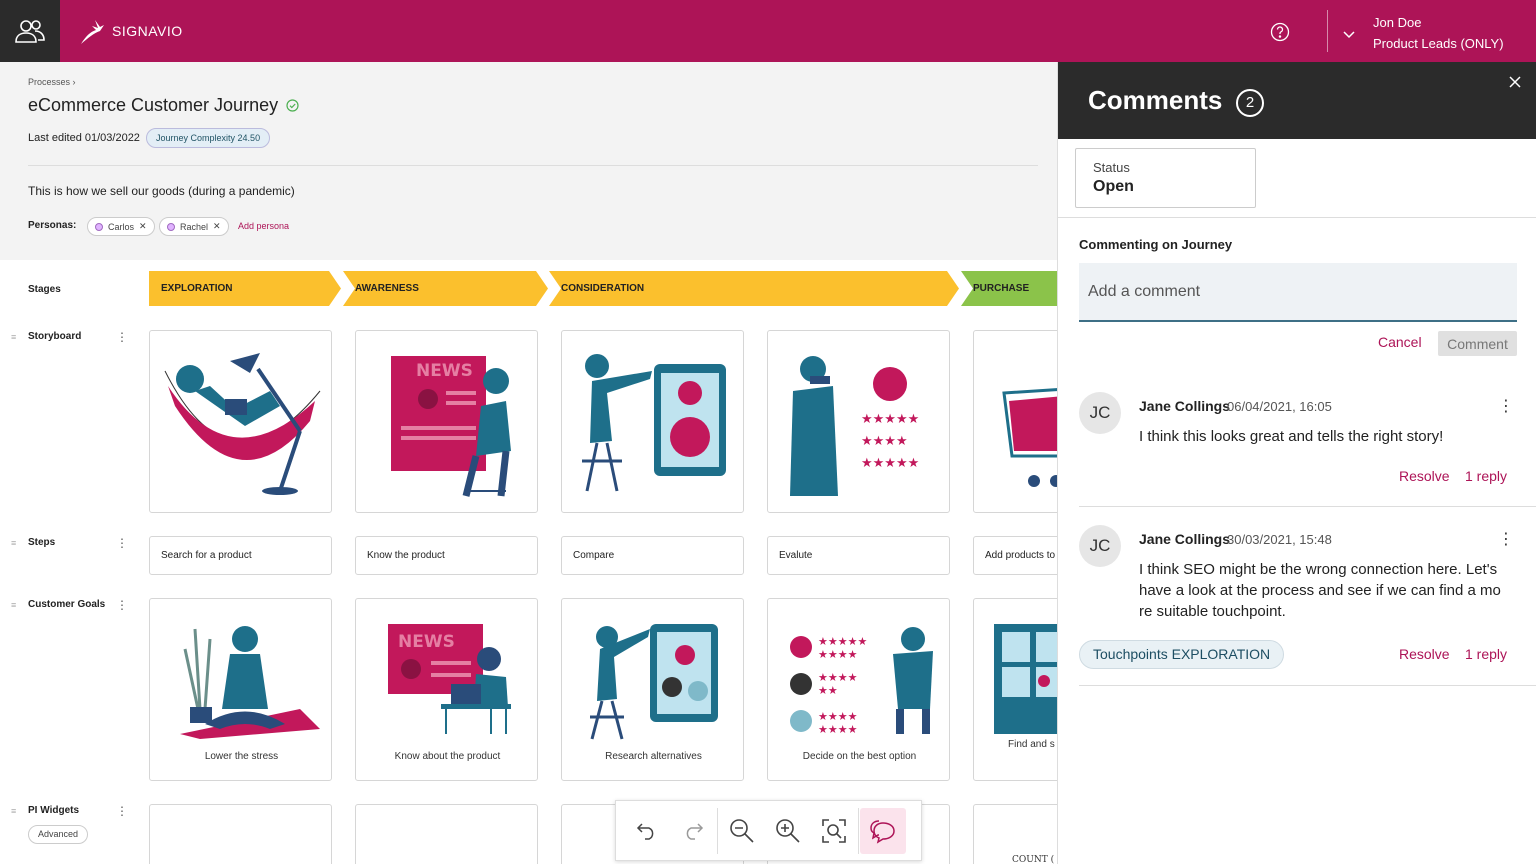  What do you see at coordinates (1185, 539) in the screenshot?
I see `comment-author: Jane Collings` at bounding box center [1185, 539].